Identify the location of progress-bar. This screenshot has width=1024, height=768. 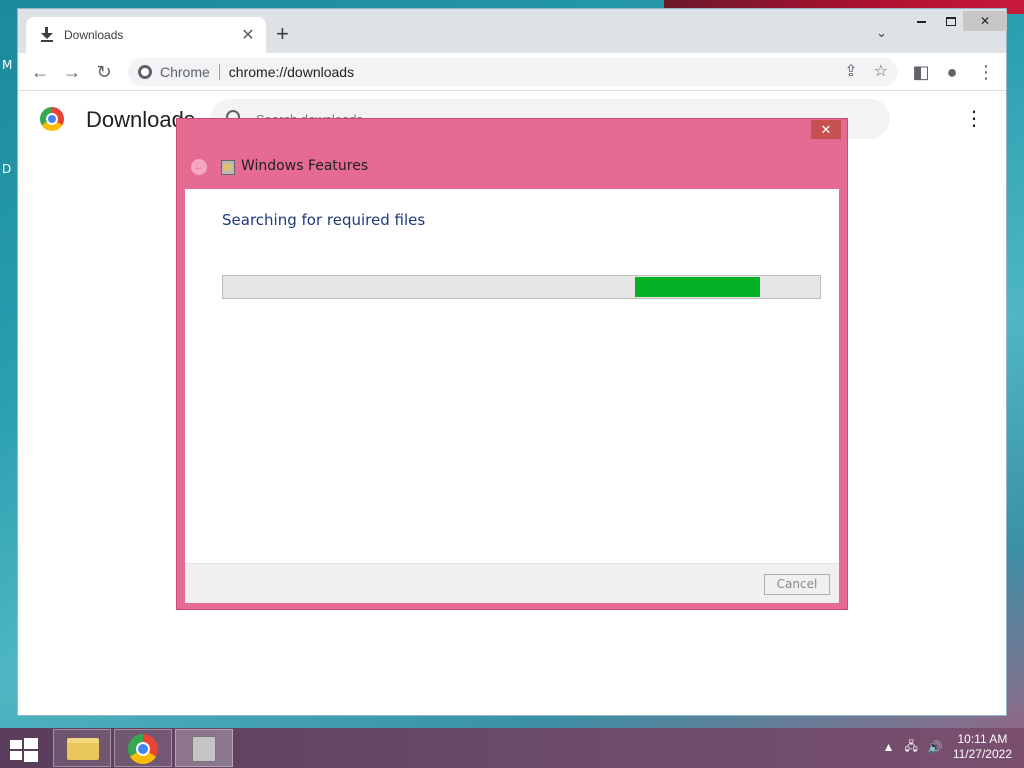
(521, 287).